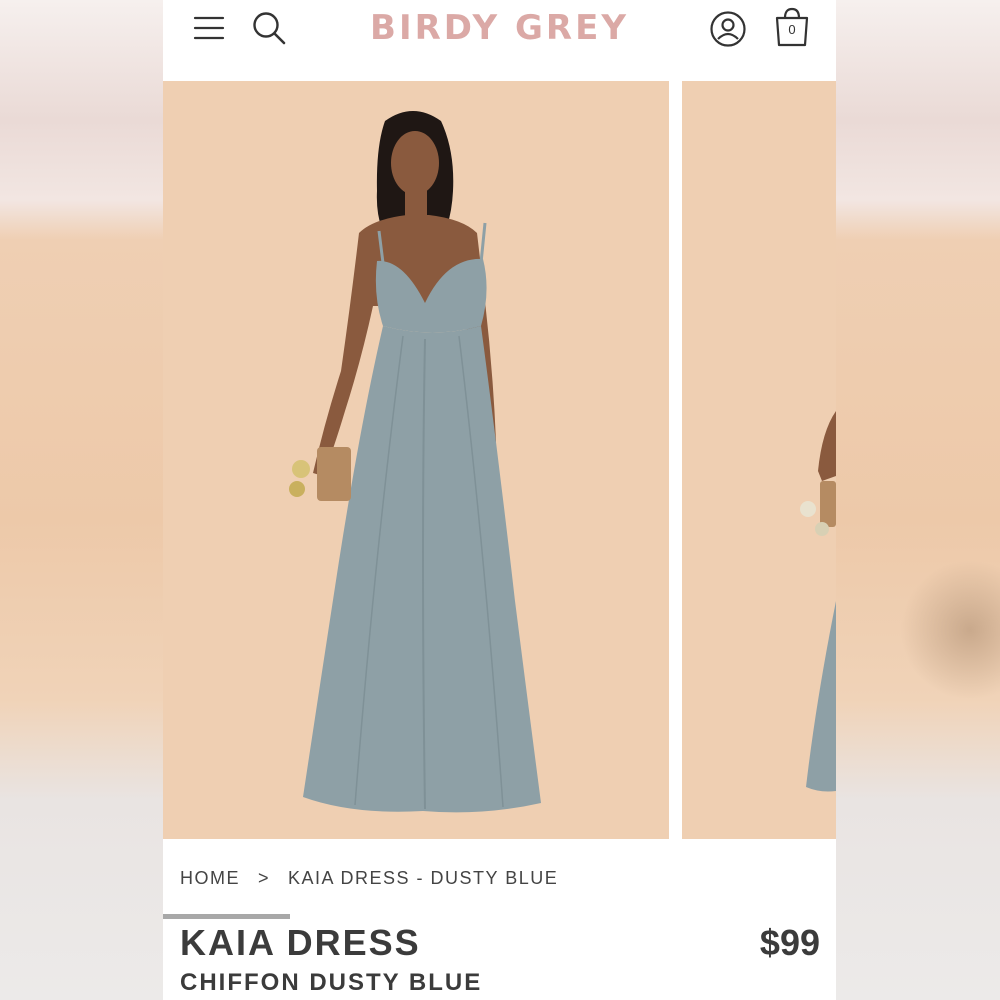 This screenshot has height=1000, width=1000. What do you see at coordinates (792, 29) in the screenshot?
I see `cart-count: 0` at bounding box center [792, 29].